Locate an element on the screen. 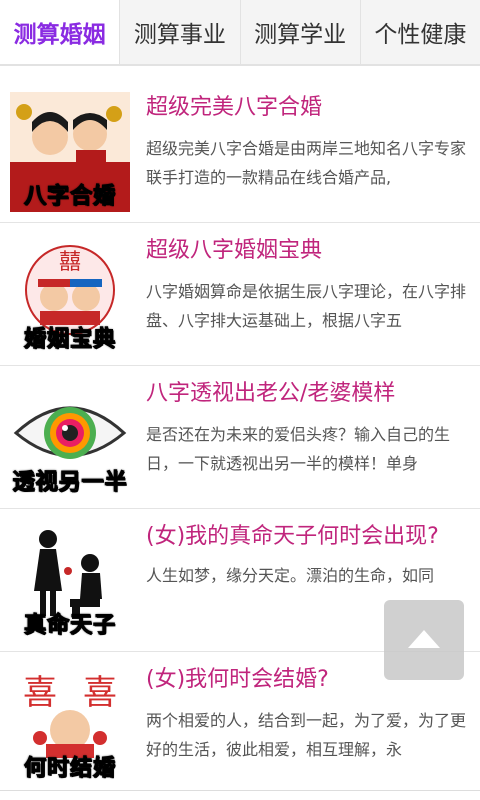  item-description: 是否还在为未来的爱侣头疼？输入自己的生日，一下就透视出另一半的模样！单身 is located at coordinates (298, 449).